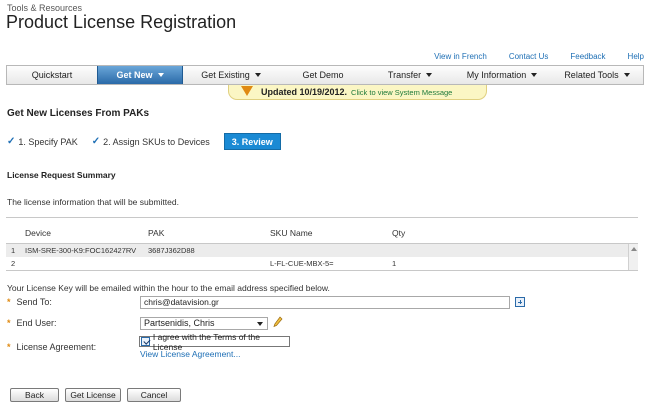 Image resolution: width=650 pixels, height=414 pixels. I want to click on help-link: Help, so click(636, 56).